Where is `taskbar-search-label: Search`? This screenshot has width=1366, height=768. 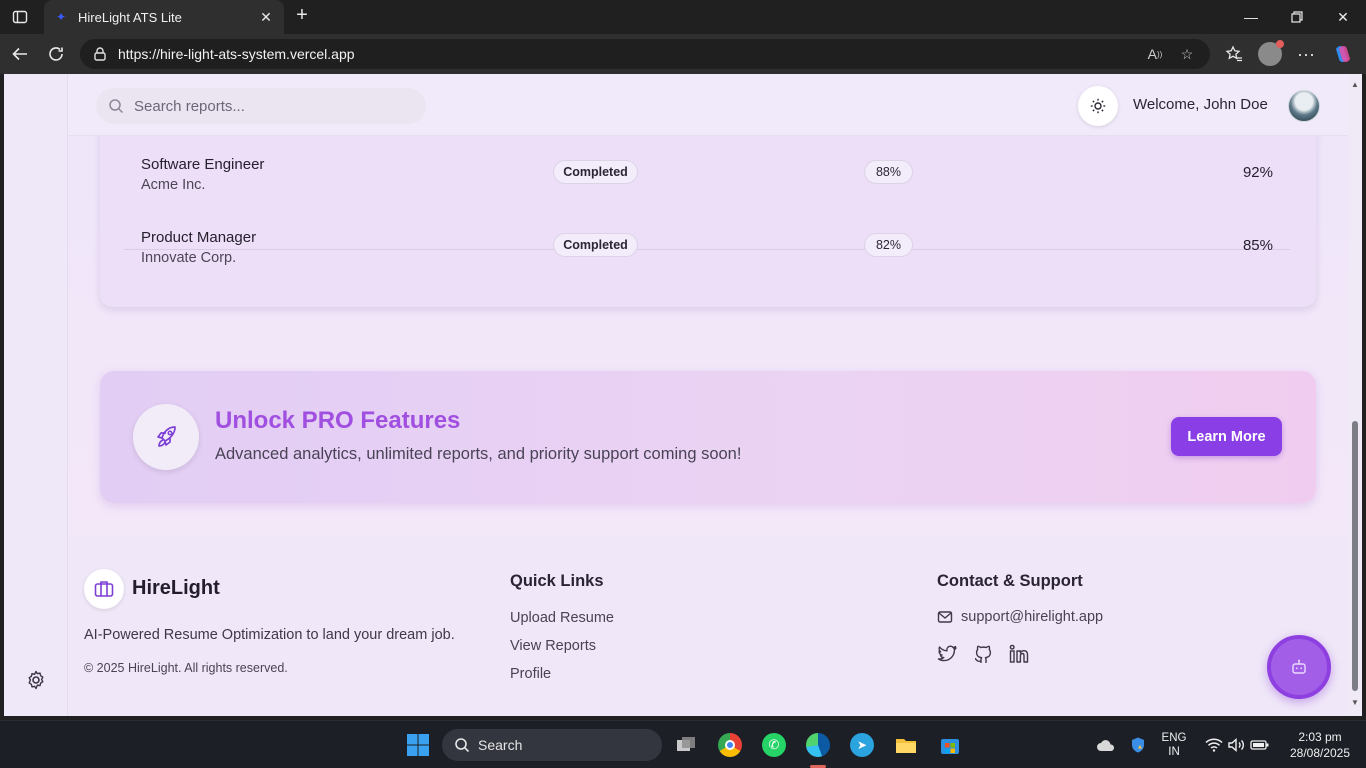 taskbar-search-label: Search is located at coordinates (500, 745).